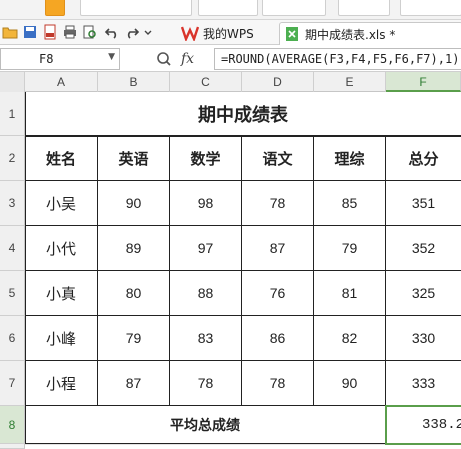 This screenshot has height=449, width=461. Describe the element at coordinates (206, 82) in the screenshot. I see `column-header-c: C` at that location.